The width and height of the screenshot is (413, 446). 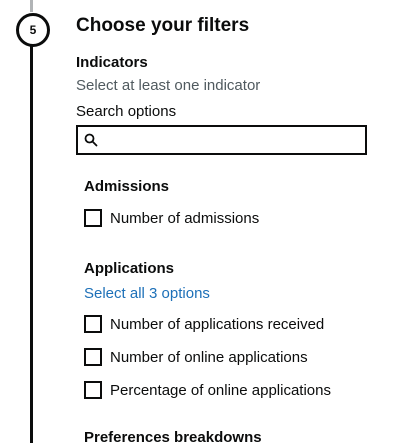 I want to click on option-number-of-online-applications: Number of online applications, so click(x=196, y=357).